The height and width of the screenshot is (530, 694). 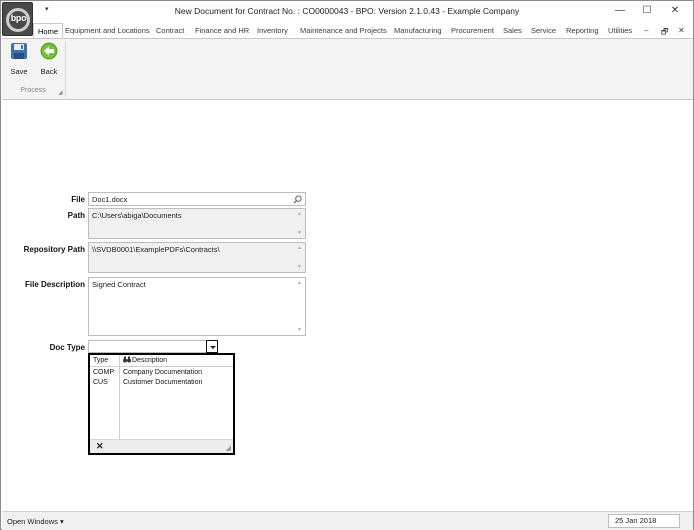 What do you see at coordinates (67, 347) in the screenshot?
I see `doc-type-label: Doc Type` at bounding box center [67, 347].